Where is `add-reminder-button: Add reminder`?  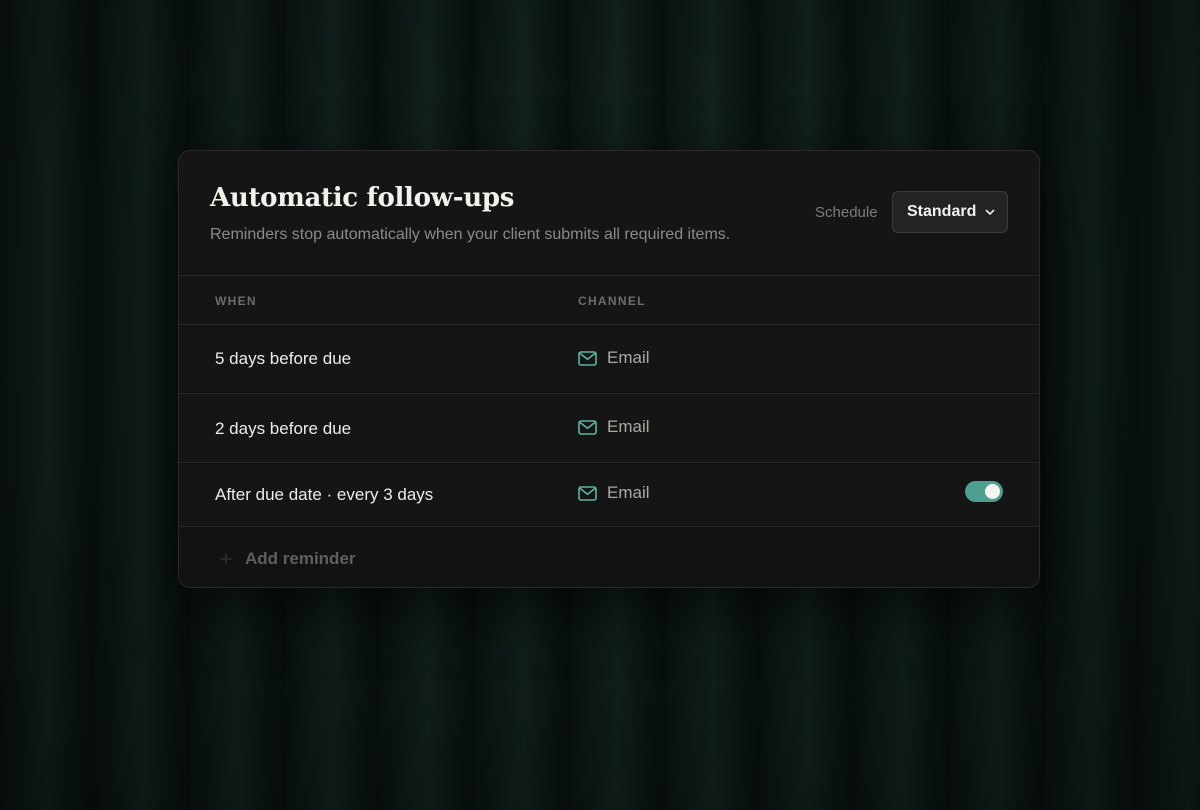
add-reminder-button: Add reminder is located at coordinates (287, 559).